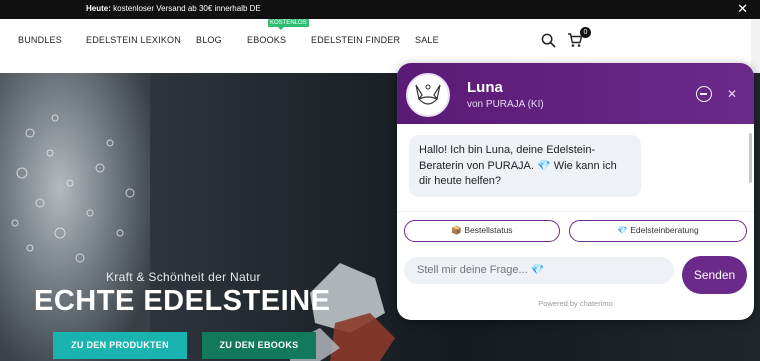  I want to click on hero-subtitle: Kraft & Schönheit der Natur, so click(183, 277).